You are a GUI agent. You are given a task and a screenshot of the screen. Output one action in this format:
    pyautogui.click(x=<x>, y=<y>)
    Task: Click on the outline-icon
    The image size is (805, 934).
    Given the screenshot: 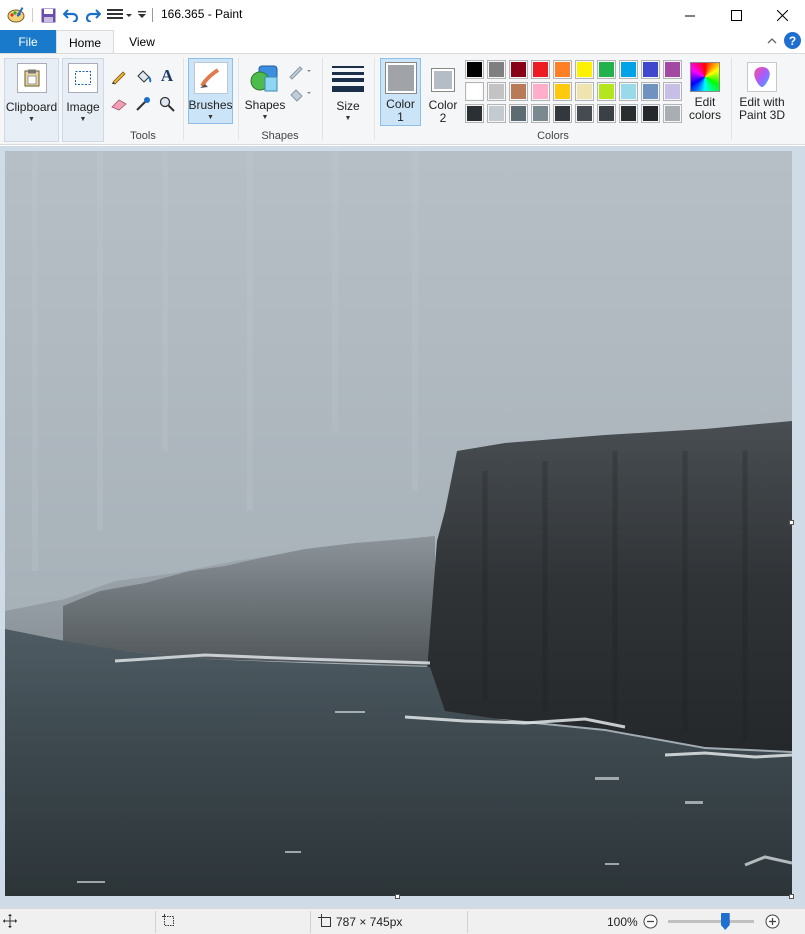 What is the action you would take?
    pyautogui.click(x=301, y=72)
    